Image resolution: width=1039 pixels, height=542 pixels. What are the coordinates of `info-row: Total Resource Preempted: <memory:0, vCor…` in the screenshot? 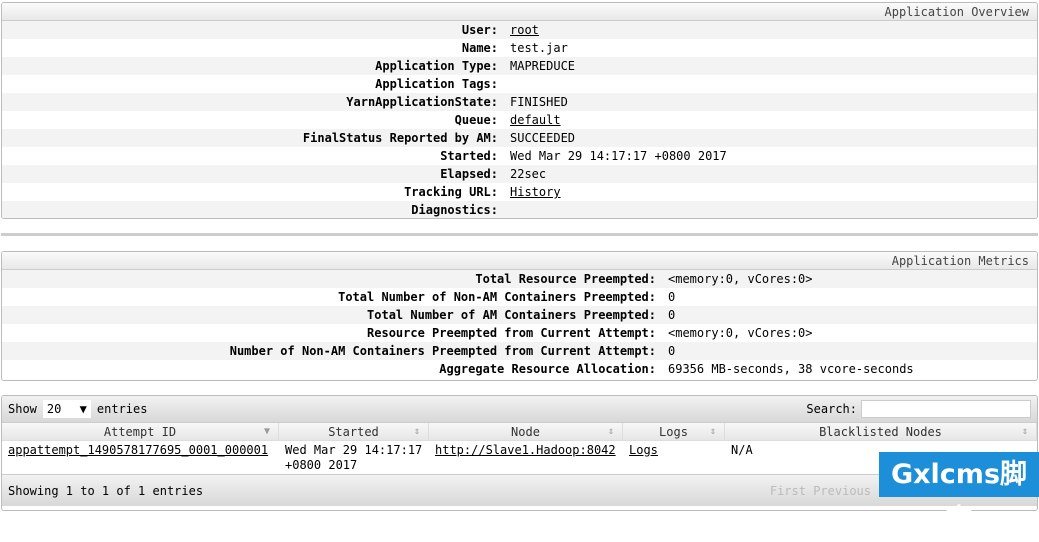 It's located at (519, 279).